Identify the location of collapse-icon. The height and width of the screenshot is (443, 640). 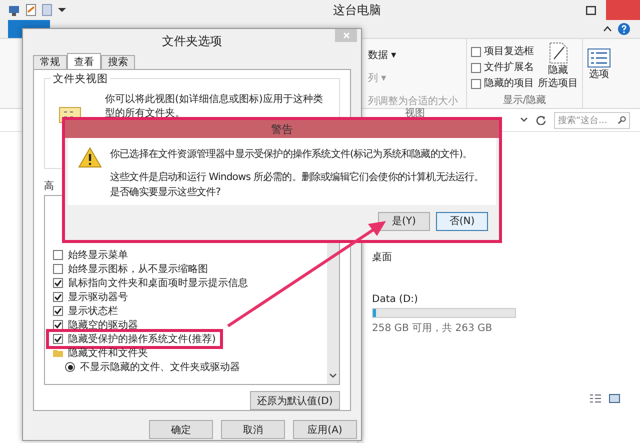
(607, 29).